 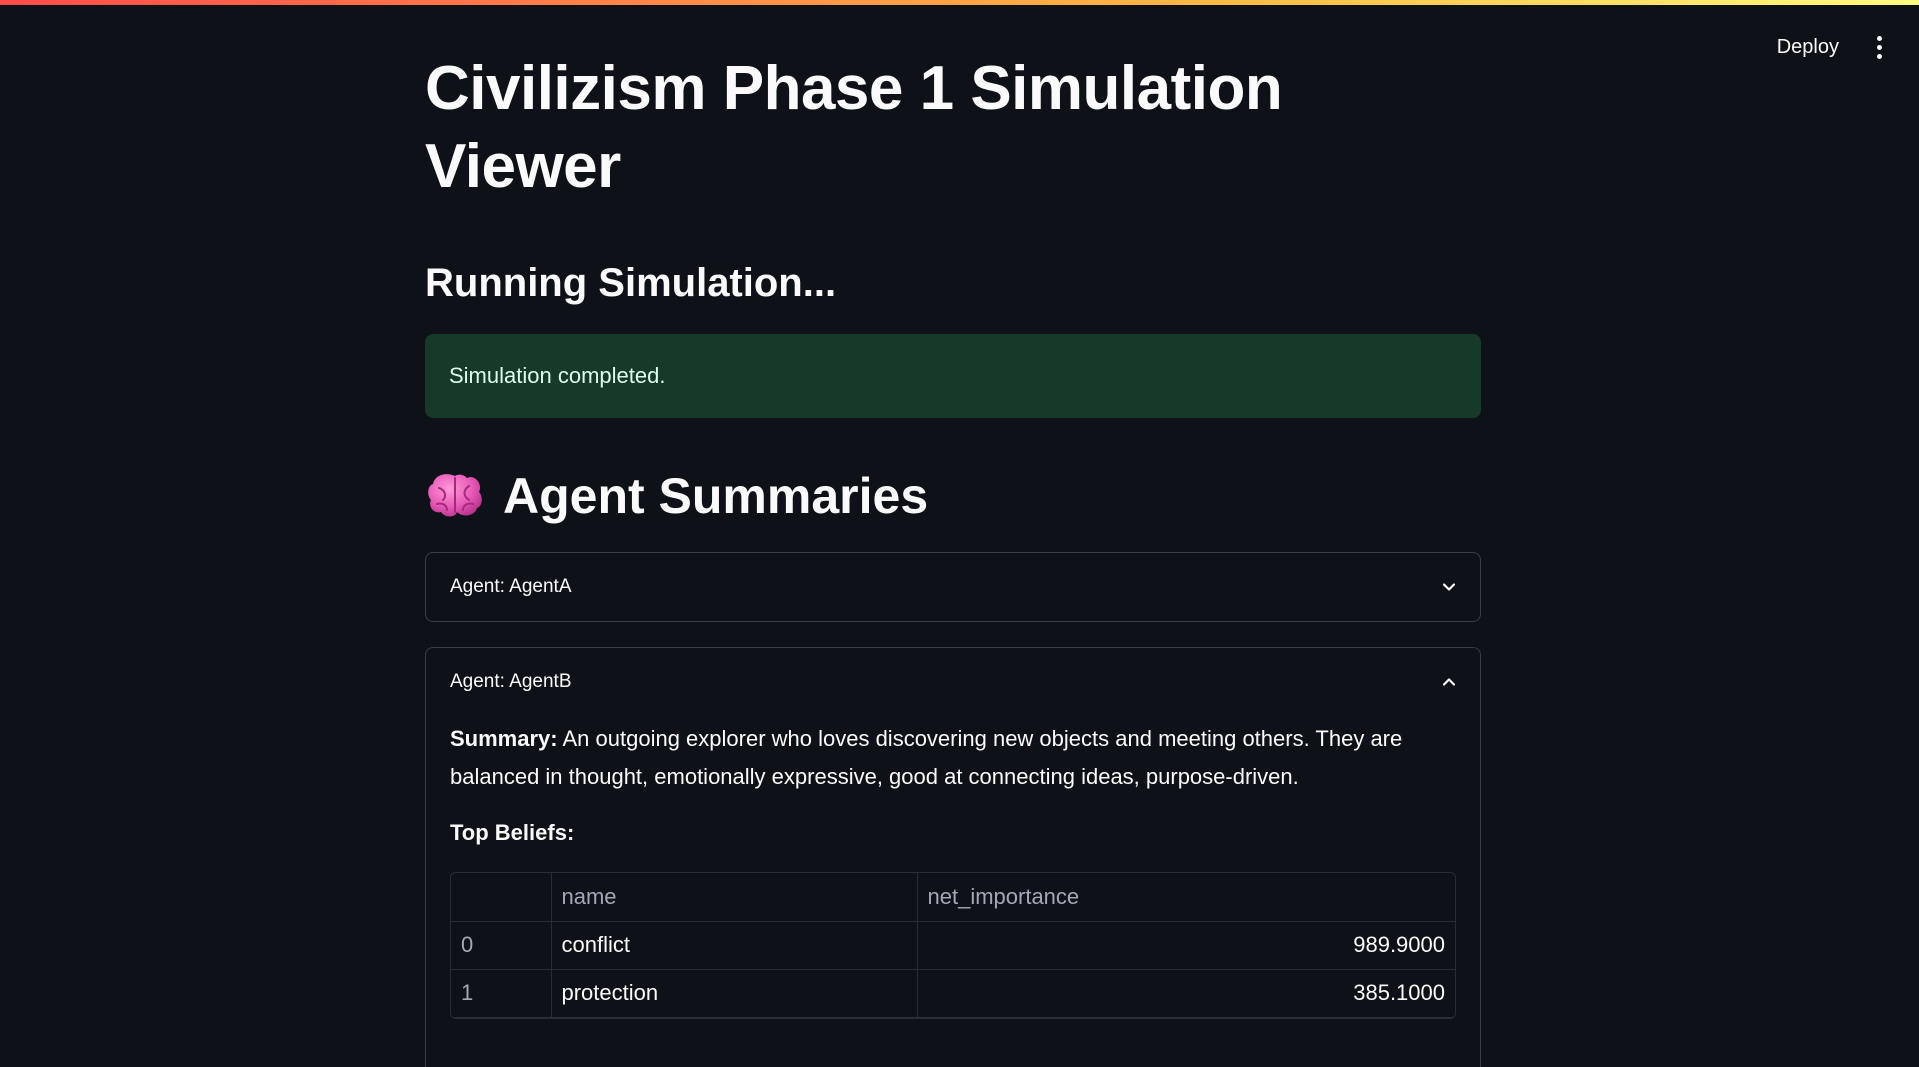 I want to click on main-menu-icon, so click(x=1879, y=47).